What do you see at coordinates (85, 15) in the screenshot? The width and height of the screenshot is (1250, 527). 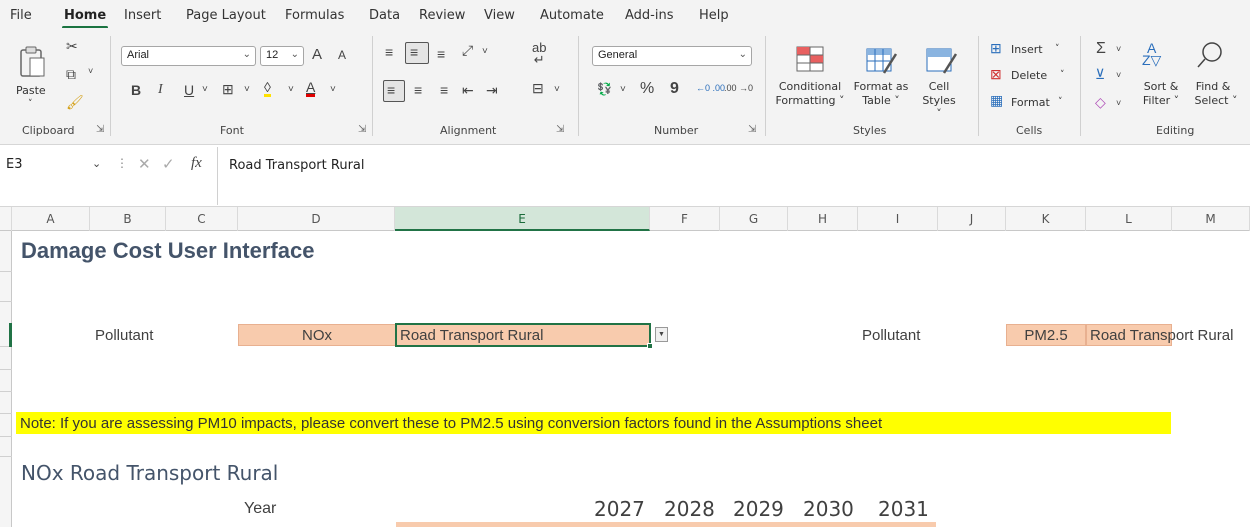 I see `menu-home: Home` at bounding box center [85, 15].